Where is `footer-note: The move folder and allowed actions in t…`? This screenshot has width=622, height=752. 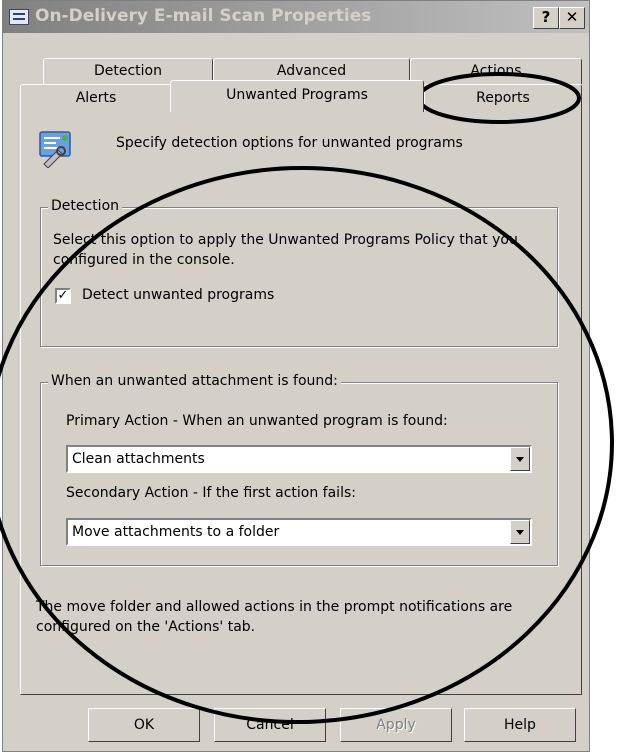
footer-note: The move folder and allowed actions in t… is located at coordinates (274, 617).